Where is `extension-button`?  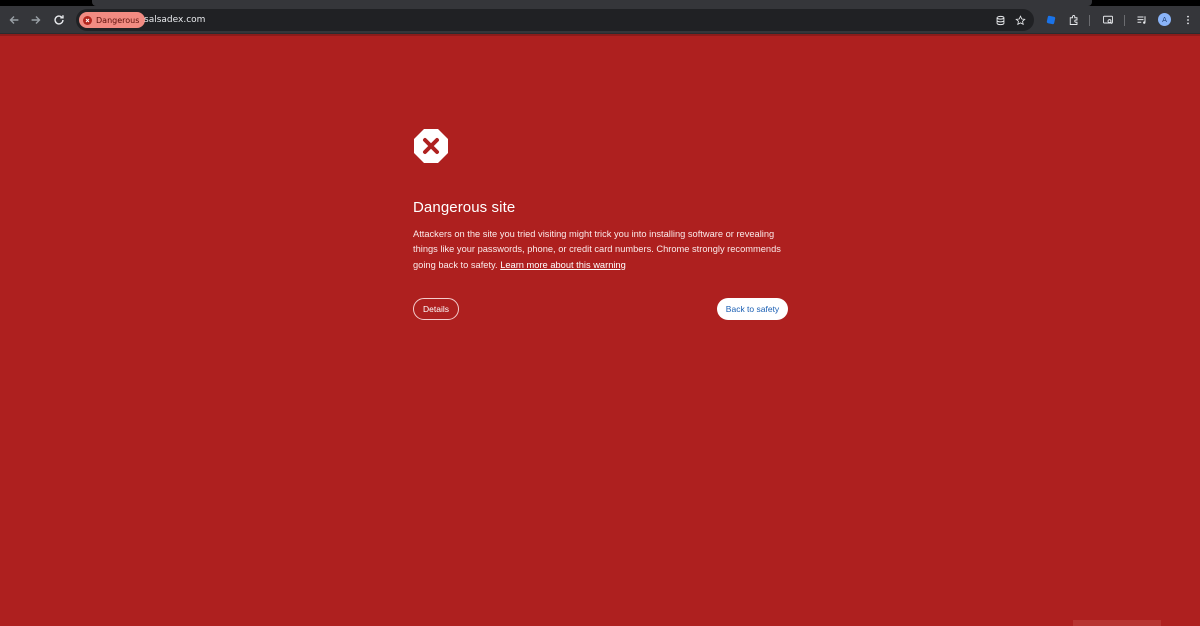 extension-button is located at coordinates (1051, 20).